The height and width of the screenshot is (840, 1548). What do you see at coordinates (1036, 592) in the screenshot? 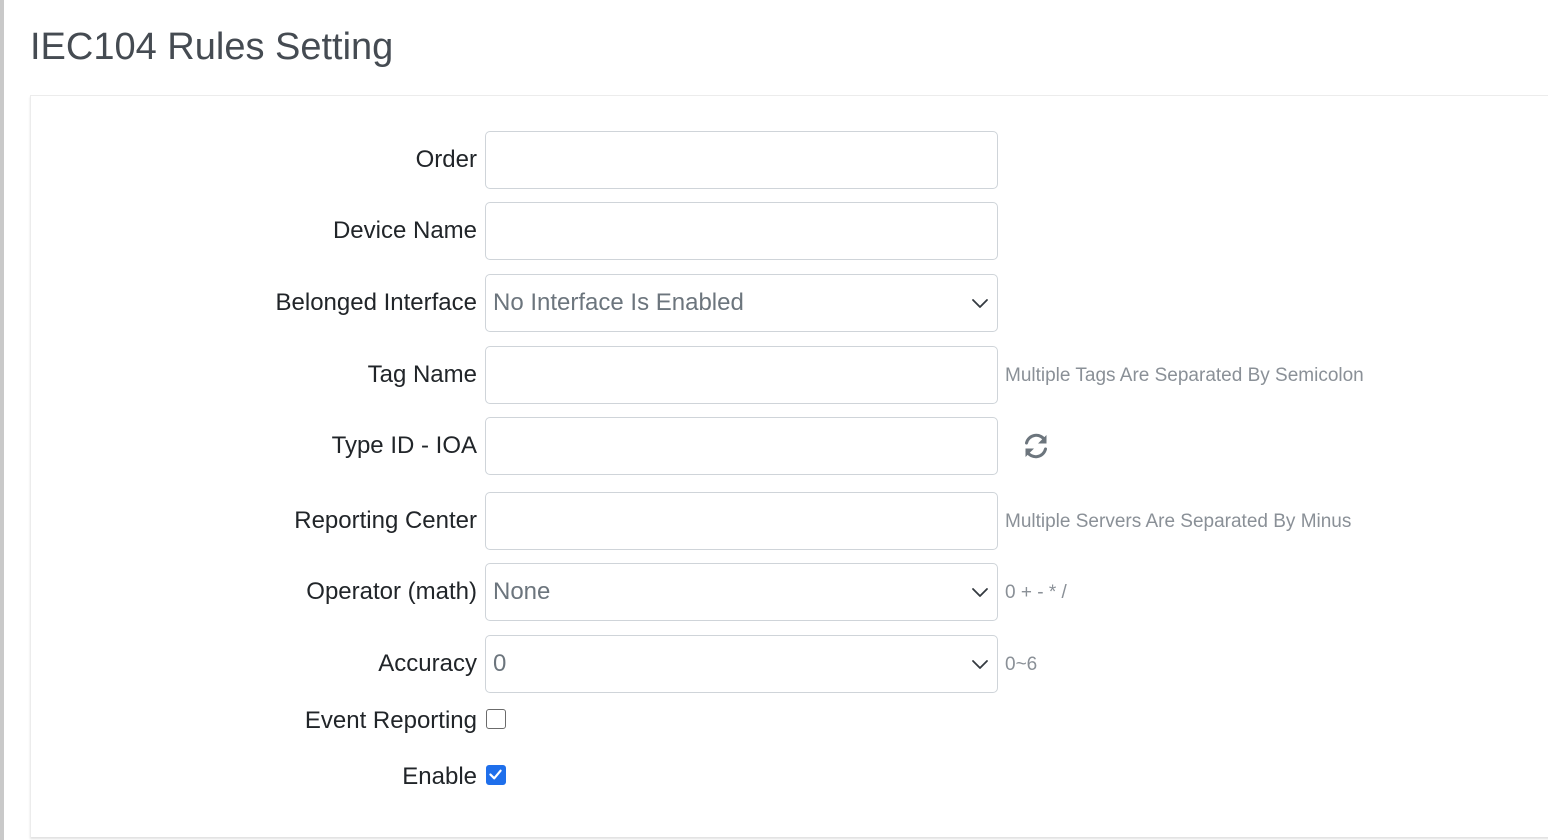
I see `operator-help: 0 + - * /` at bounding box center [1036, 592].